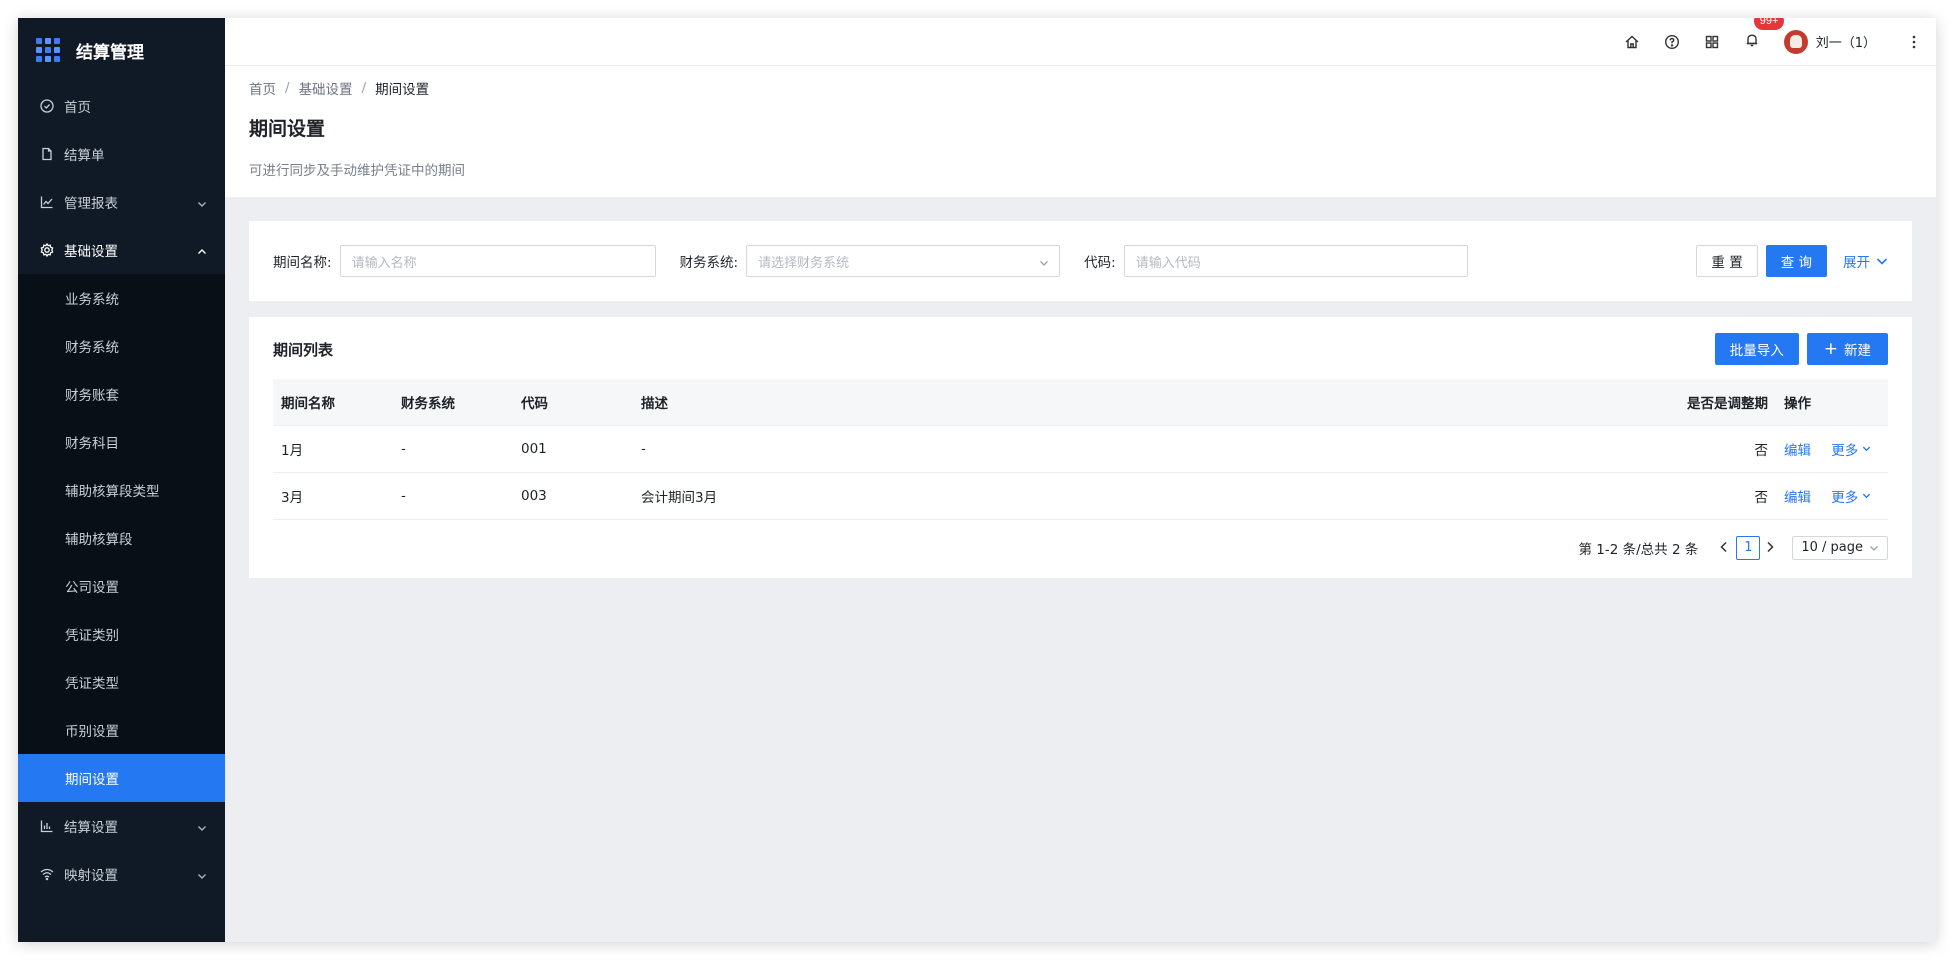  I want to click on sidebar-subitem-finance-account: 财务科目, so click(121, 442).